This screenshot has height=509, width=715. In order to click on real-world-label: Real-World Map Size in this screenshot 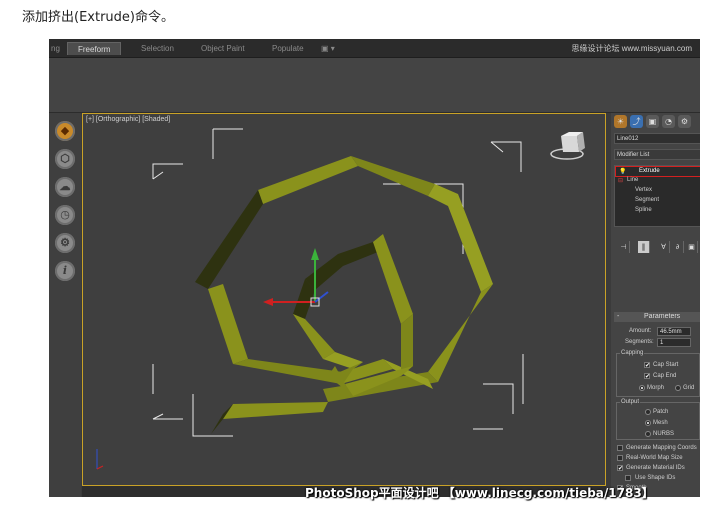, I will do `click(654, 458)`.